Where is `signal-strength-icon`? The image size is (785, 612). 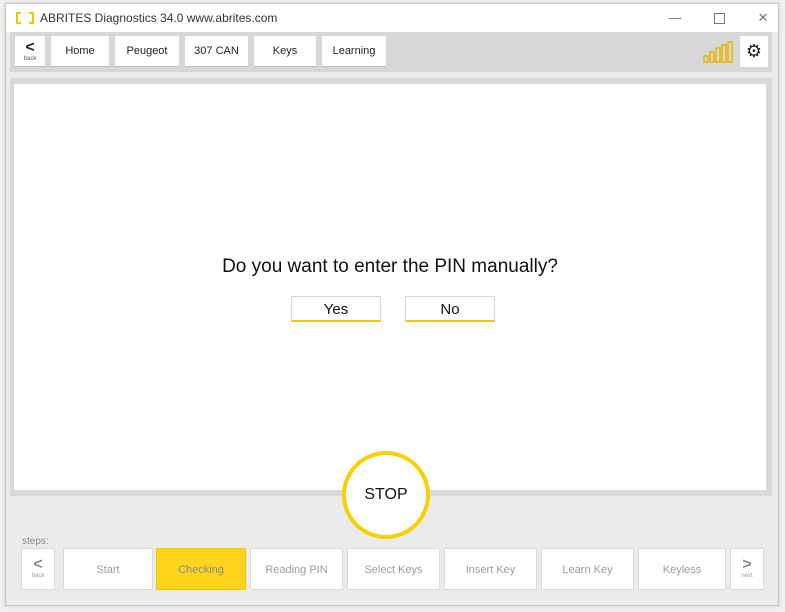 signal-strength-icon is located at coordinates (718, 52).